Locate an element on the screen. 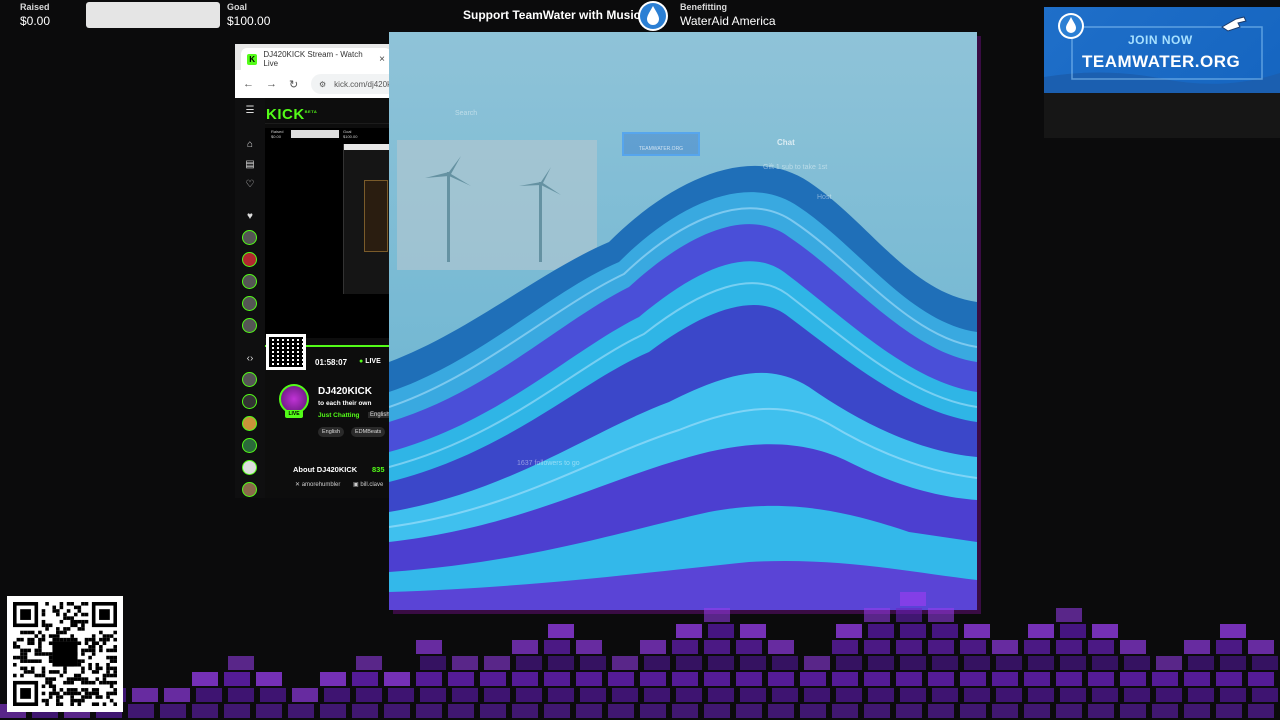 This screenshot has height=720, width=1280. kick-logo: KICKBETA is located at coordinates (291, 114).